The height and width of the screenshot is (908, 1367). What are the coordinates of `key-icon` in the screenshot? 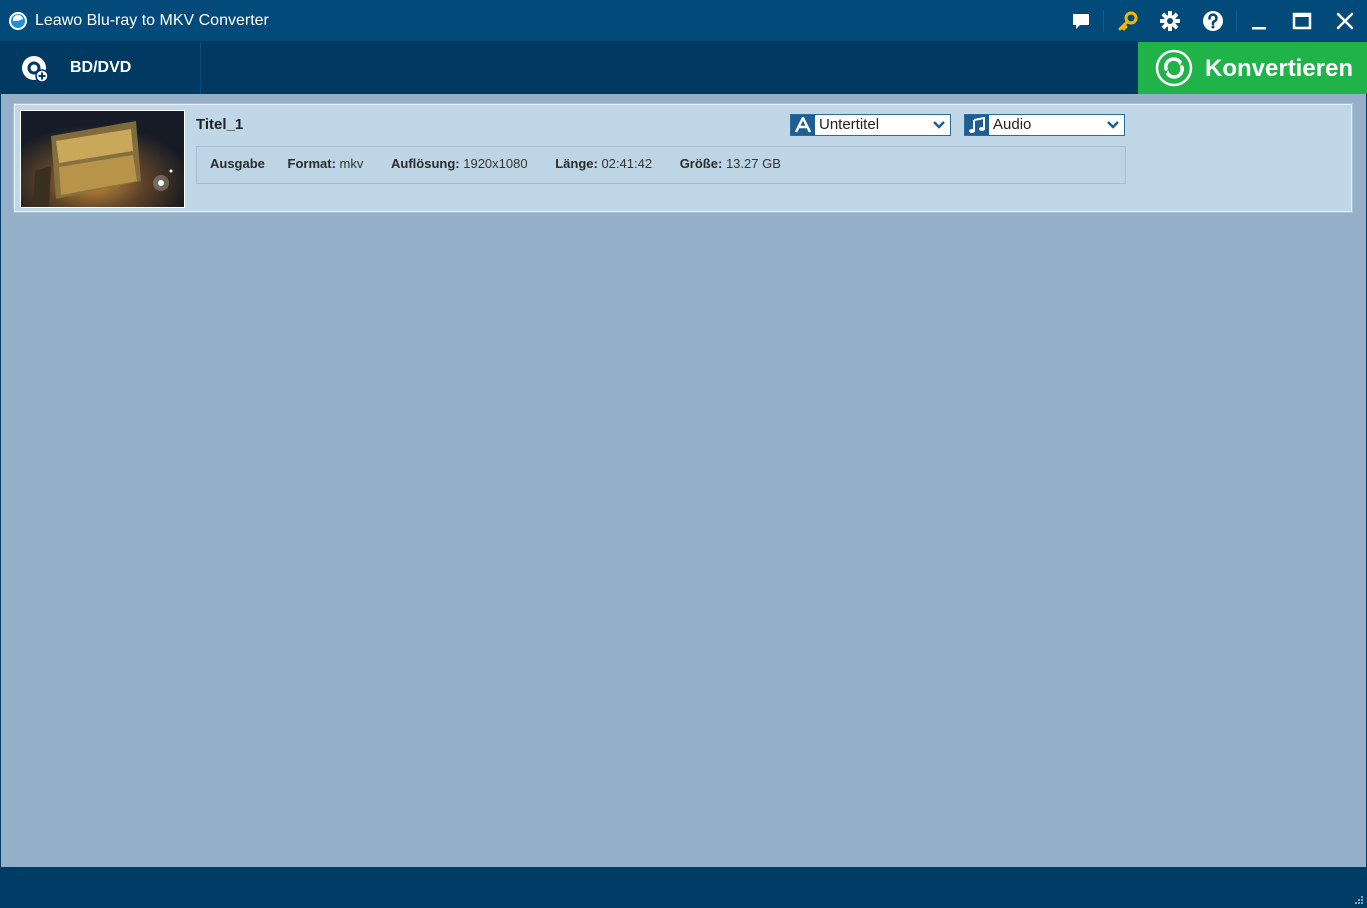 It's located at (1128, 21).